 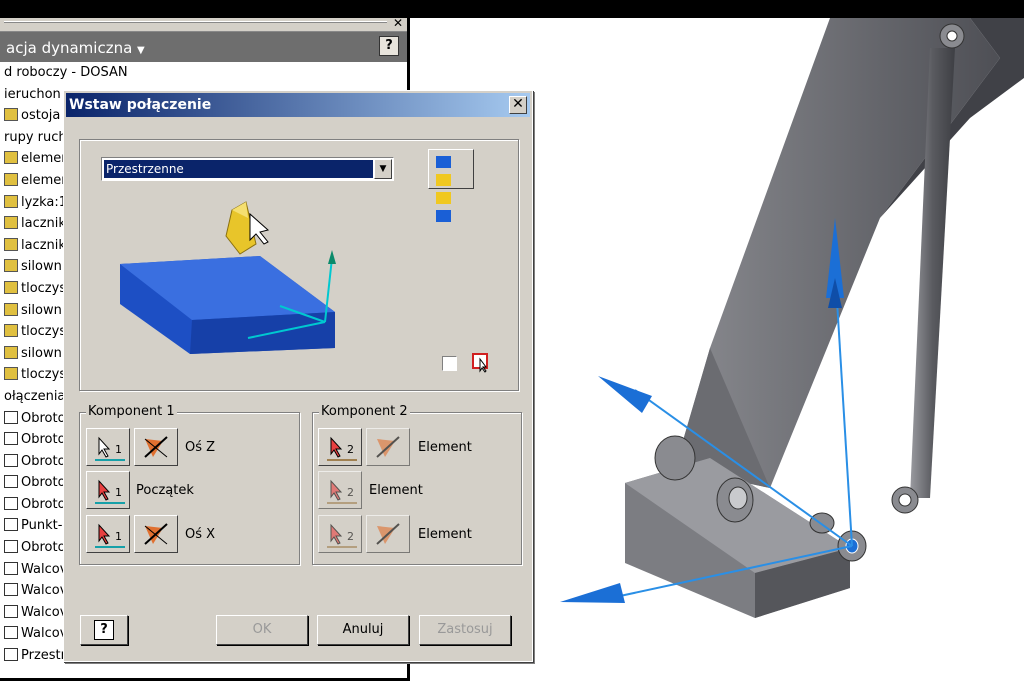 What do you see at coordinates (35, 137) in the screenshot?
I see `tree-item-label: rupy ruch` at bounding box center [35, 137].